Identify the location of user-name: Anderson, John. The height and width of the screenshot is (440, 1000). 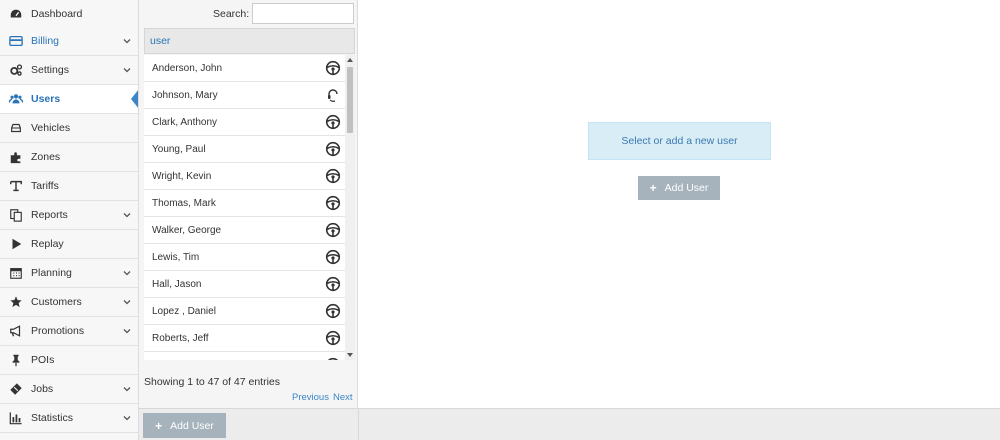
(187, 68).